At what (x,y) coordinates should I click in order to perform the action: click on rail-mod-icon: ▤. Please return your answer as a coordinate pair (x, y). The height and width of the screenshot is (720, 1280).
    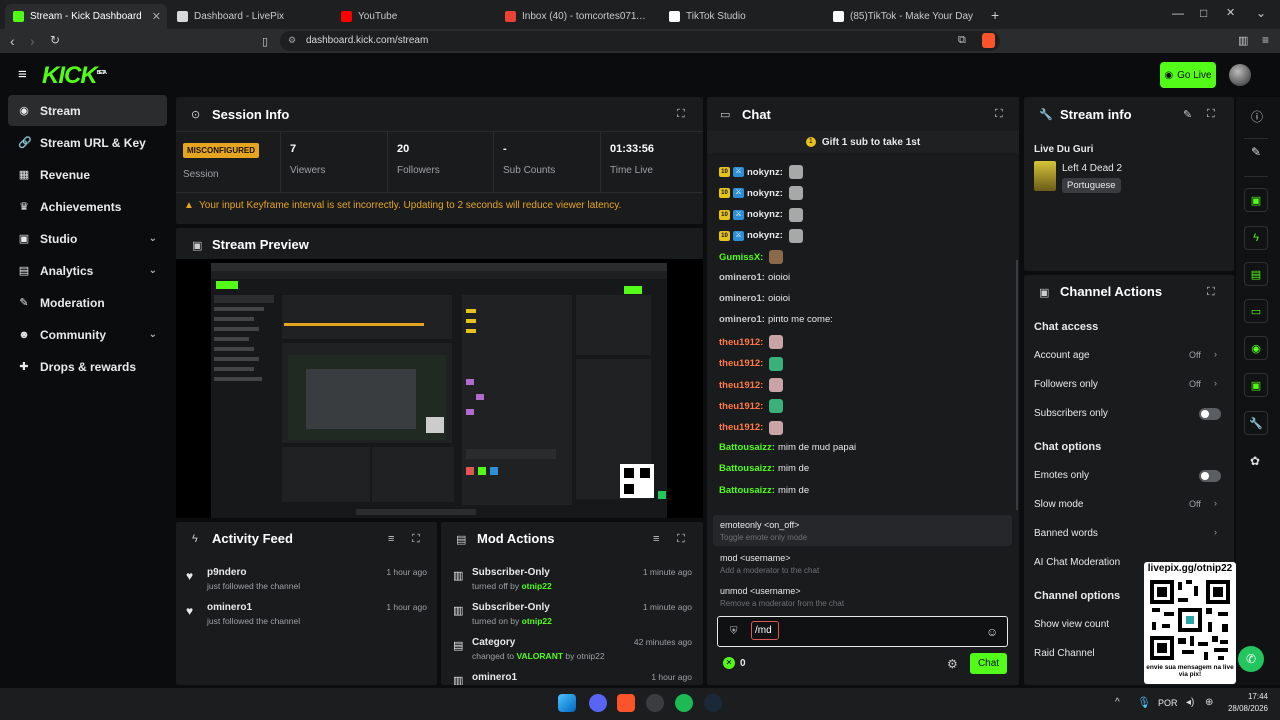
    Looking at the image, I should click on (1256, 274).